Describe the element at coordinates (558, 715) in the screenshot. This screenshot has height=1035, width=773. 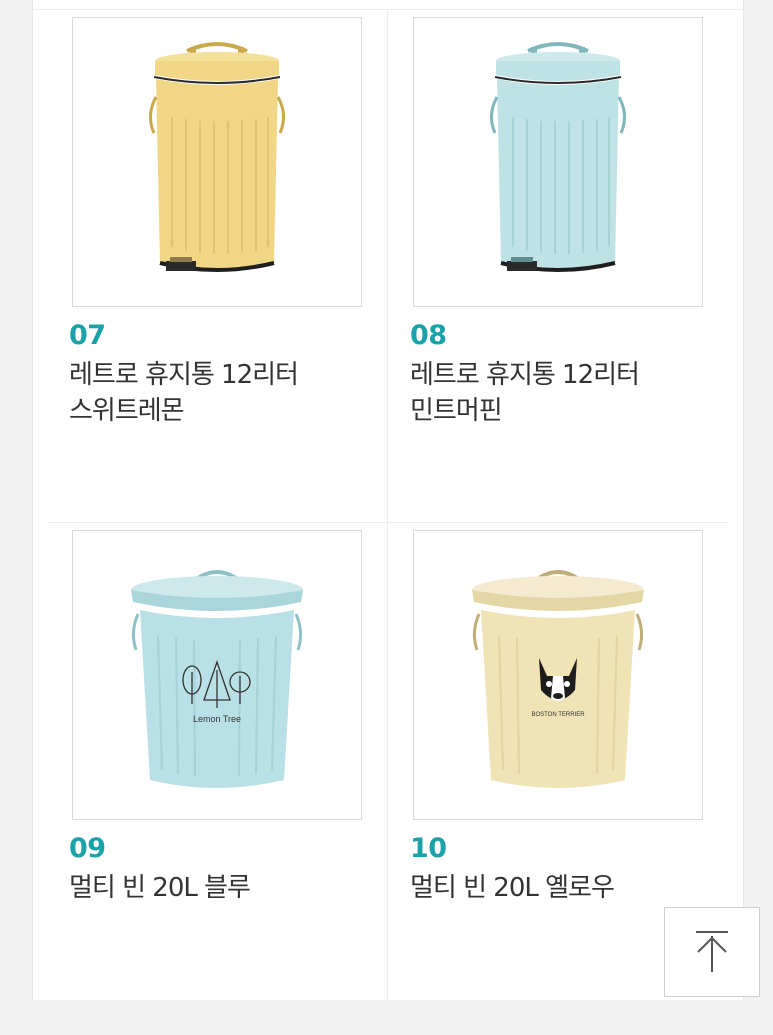
I see `print-text: BOSTON TERRIER` at that location.